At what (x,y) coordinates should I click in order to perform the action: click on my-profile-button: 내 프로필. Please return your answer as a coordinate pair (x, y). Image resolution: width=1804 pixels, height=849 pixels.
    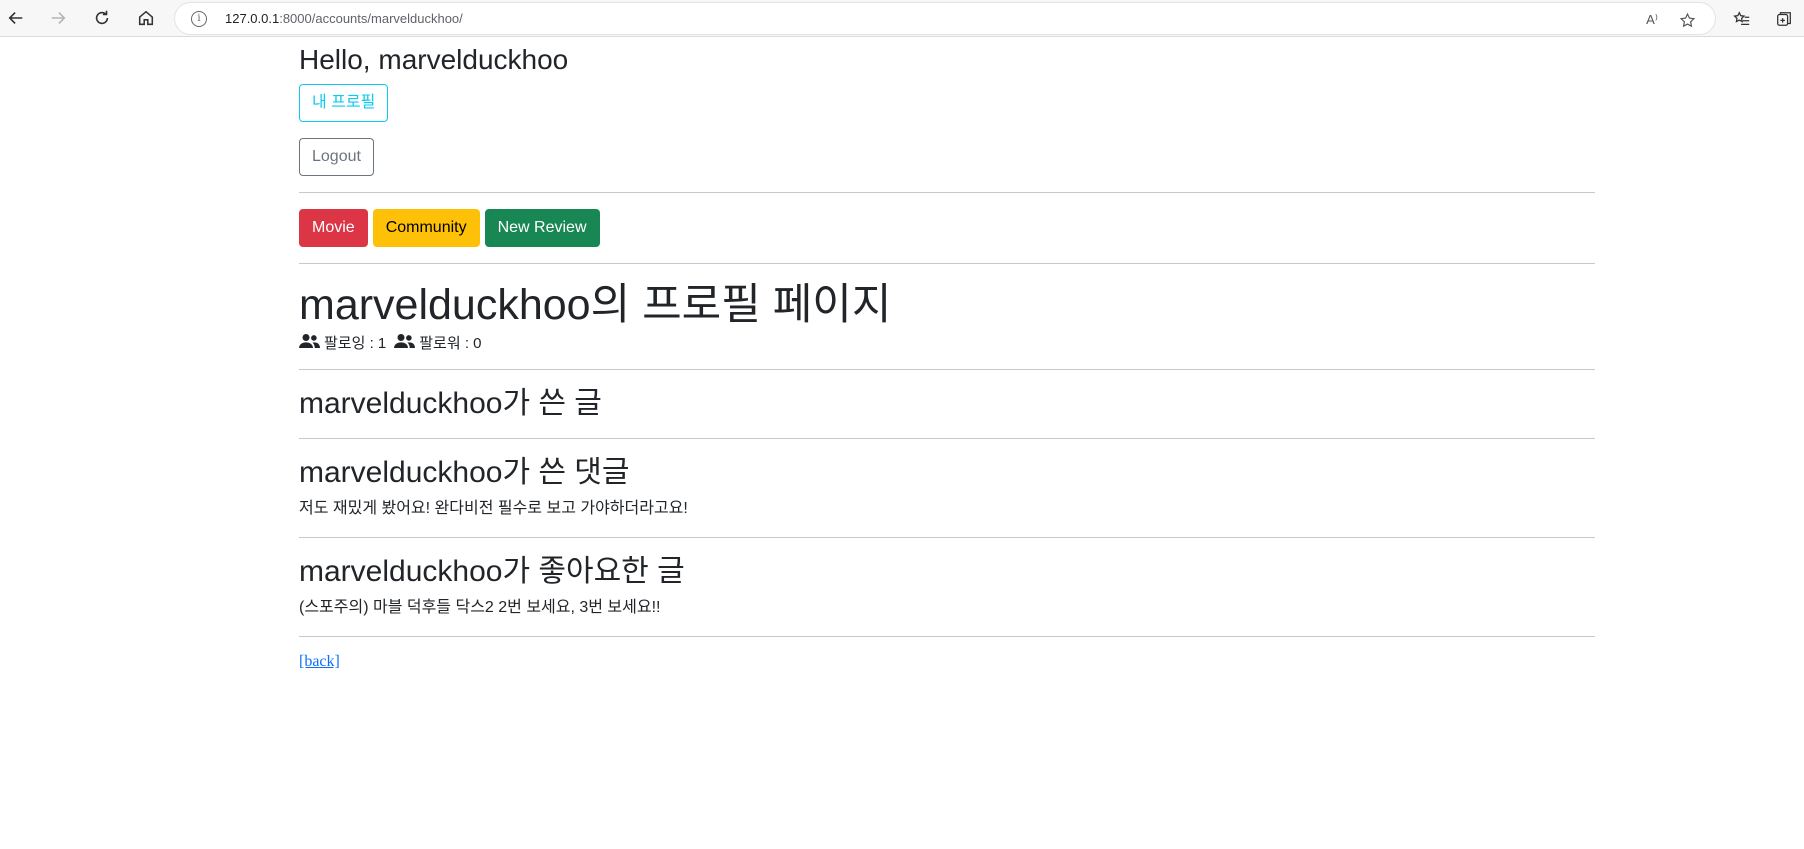
    Looking at the image, I should click on (344, 102).